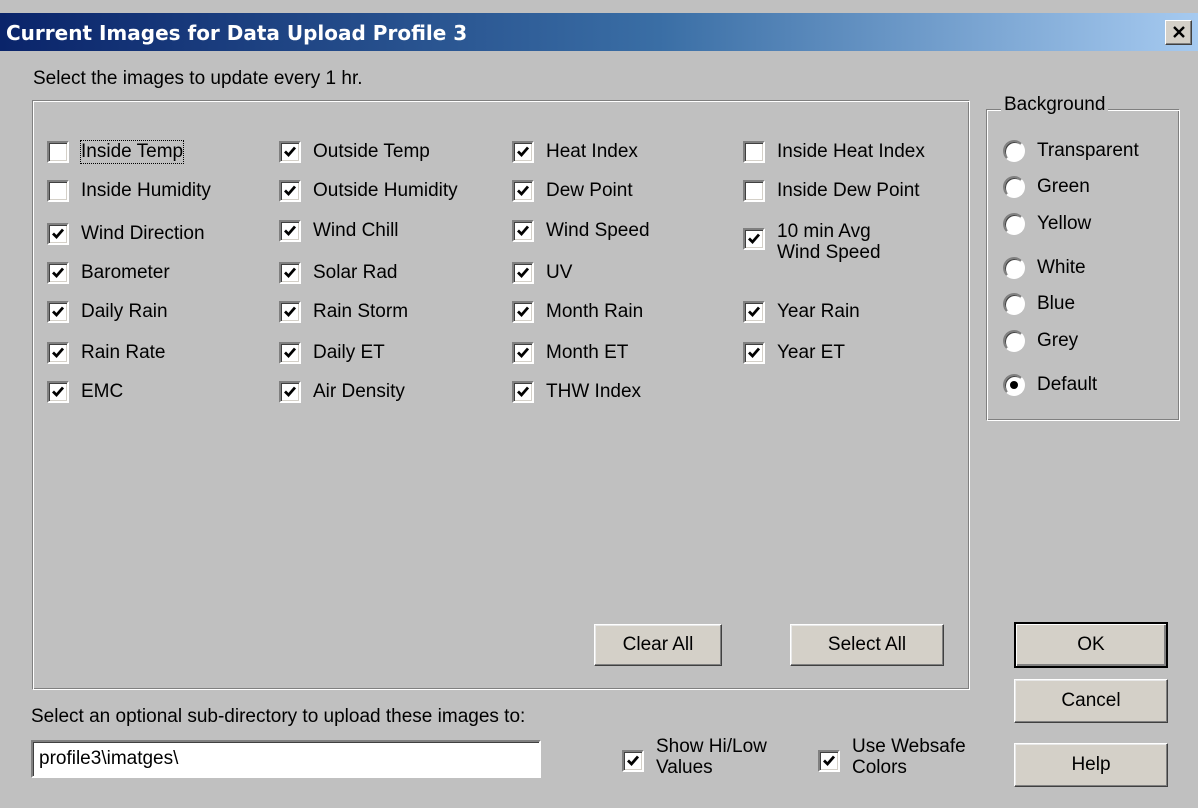 Image resolution: width=1198 pixels, height=808 pixels. I want to click on radio-label: White, so click(1061, 267).